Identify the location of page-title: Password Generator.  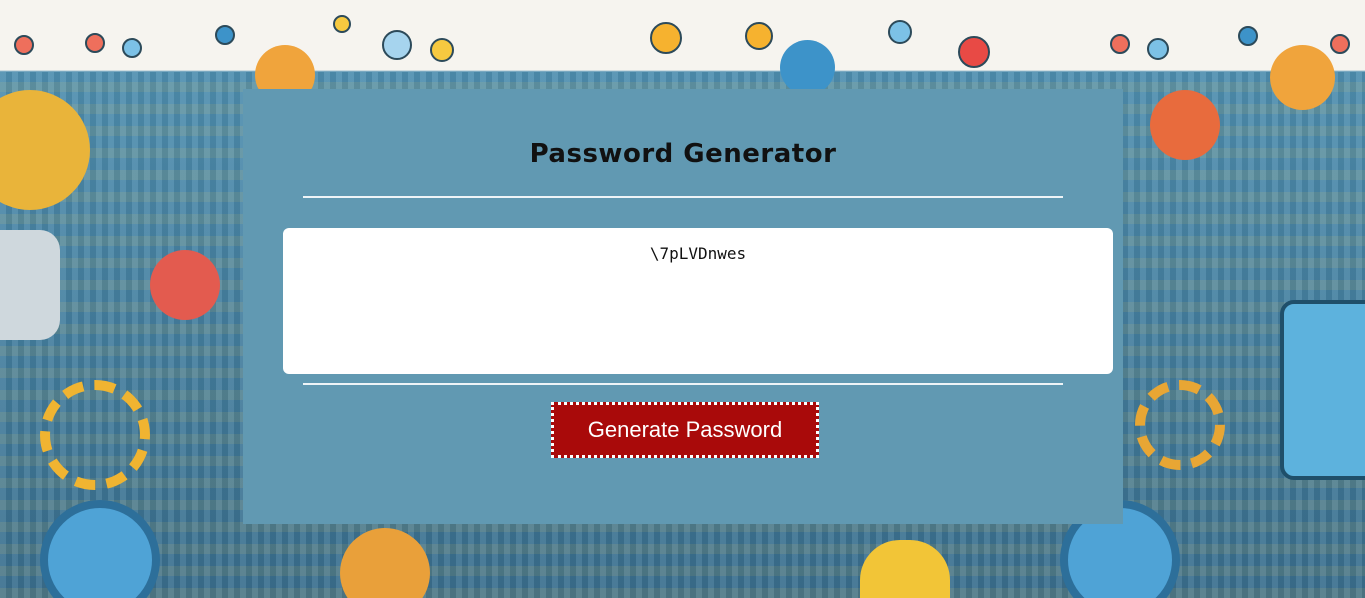
(683, 154).